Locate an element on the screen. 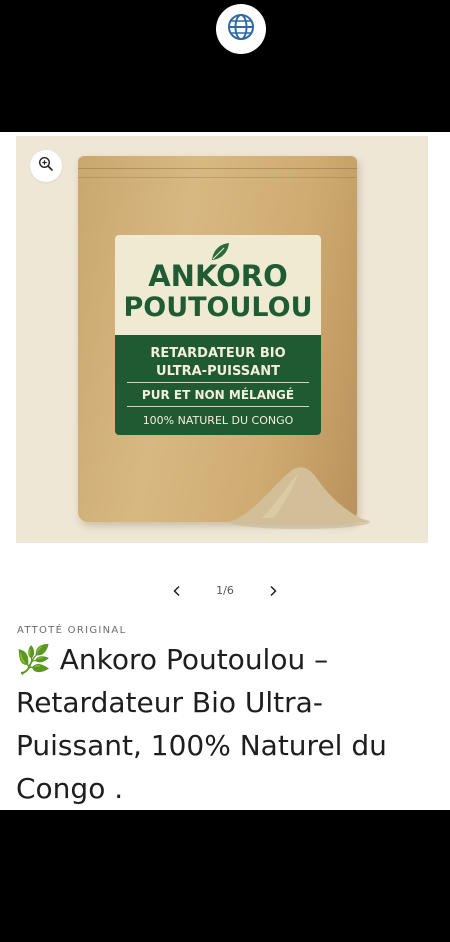  globe-icon is located at coordinates (241, 29).